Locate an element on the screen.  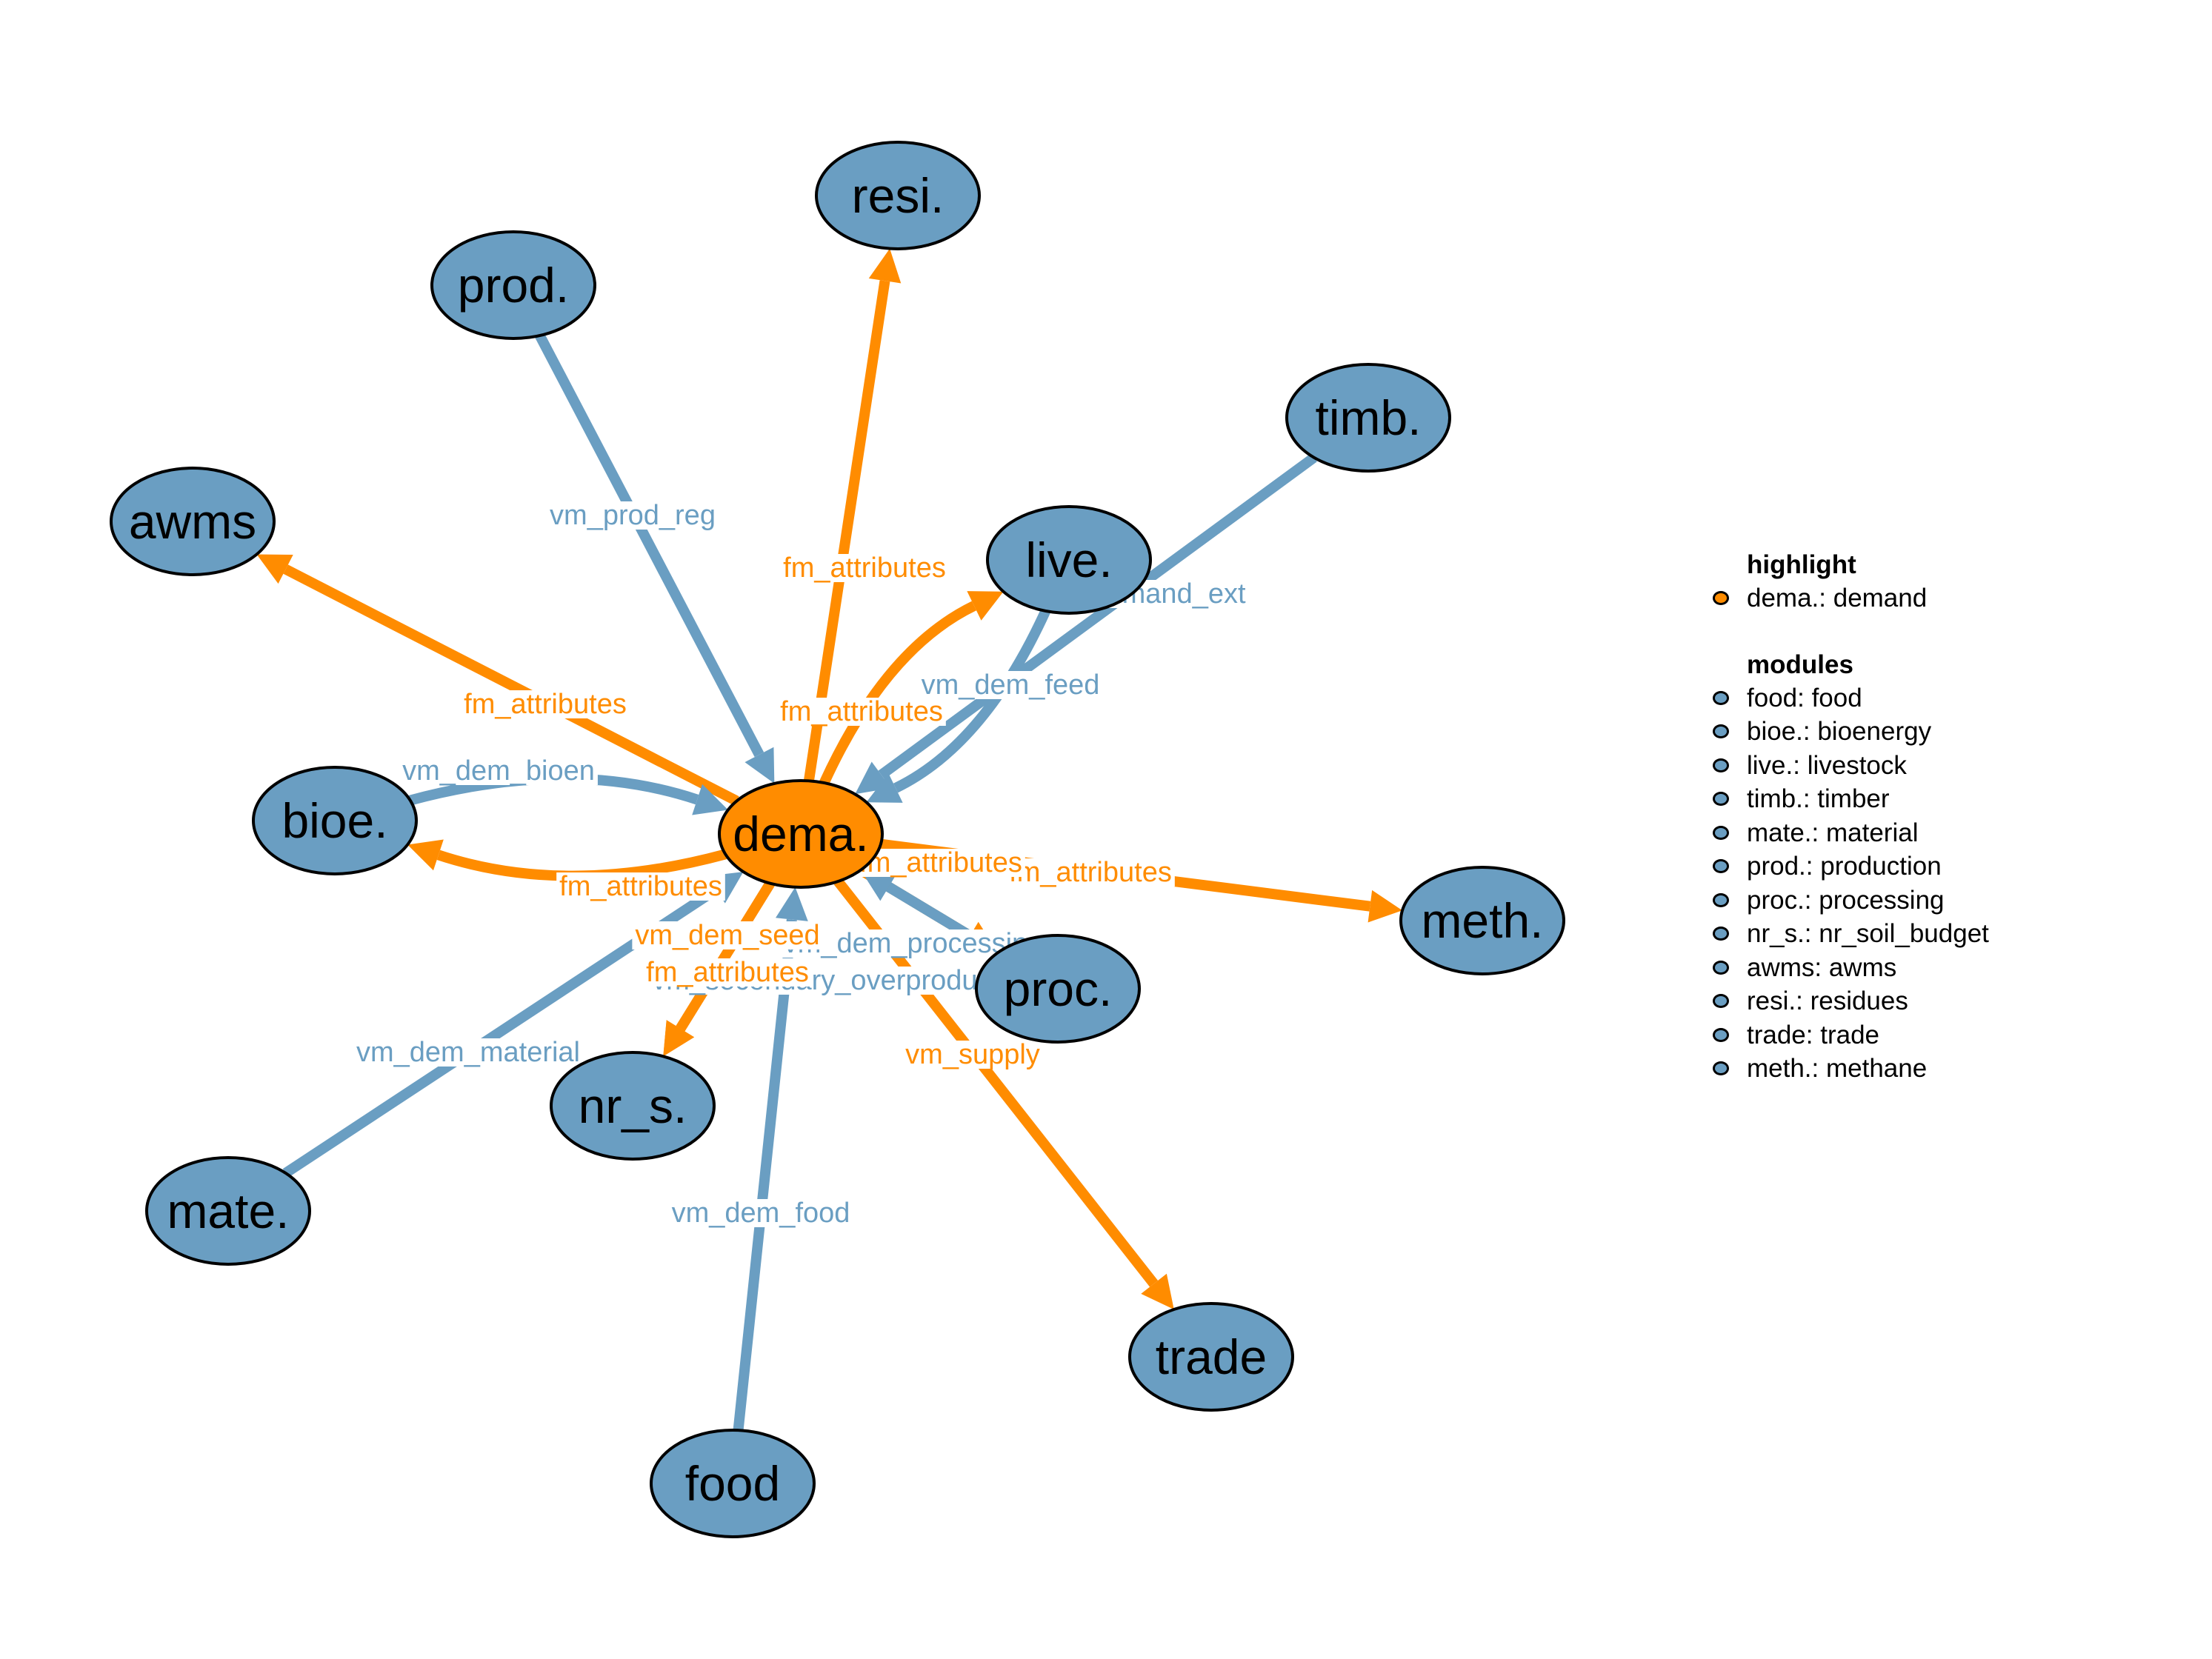
edge-label: vm_dem_material is located at coordinates (468, 1052).